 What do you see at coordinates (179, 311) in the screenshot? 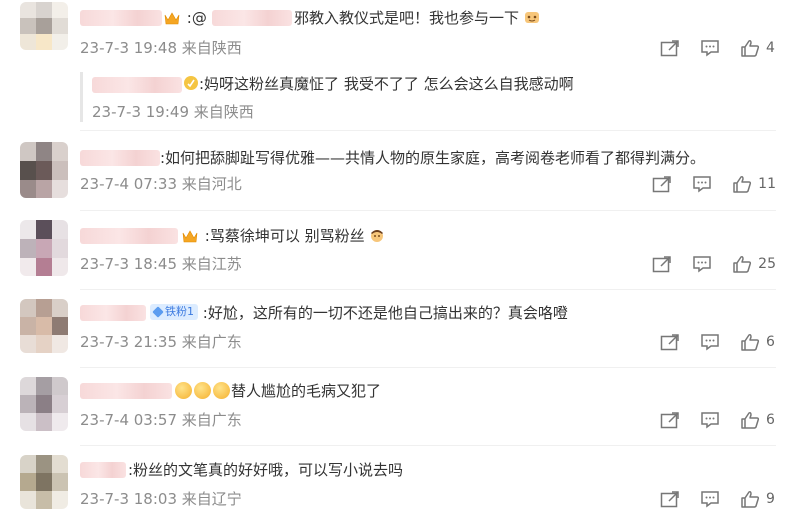
I see `fan-badge-label: 铁粉1` at bounding box center [179, 311].